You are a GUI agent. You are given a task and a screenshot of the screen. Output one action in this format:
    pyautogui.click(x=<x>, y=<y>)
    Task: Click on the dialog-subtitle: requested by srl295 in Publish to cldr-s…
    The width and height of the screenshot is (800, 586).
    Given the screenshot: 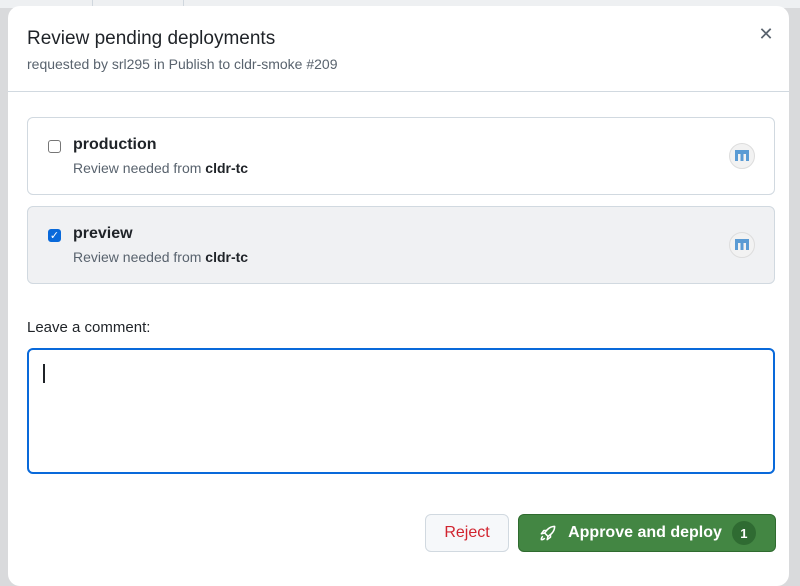 What is the action you would take?
    pyautogui.click(x=182, y=64)
    